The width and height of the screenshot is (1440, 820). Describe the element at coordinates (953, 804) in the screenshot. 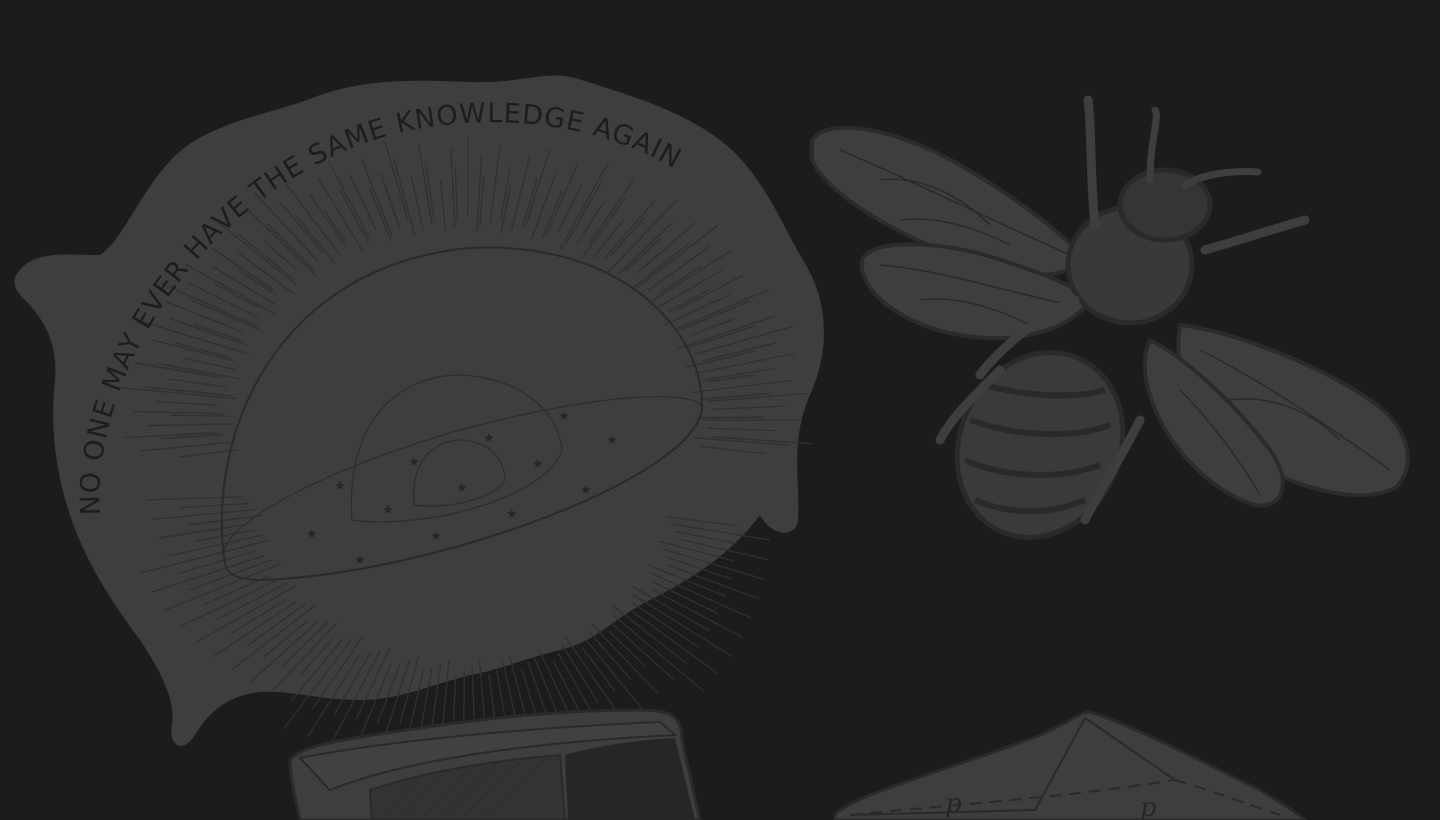

I see `prism-label-left: p` at that location.